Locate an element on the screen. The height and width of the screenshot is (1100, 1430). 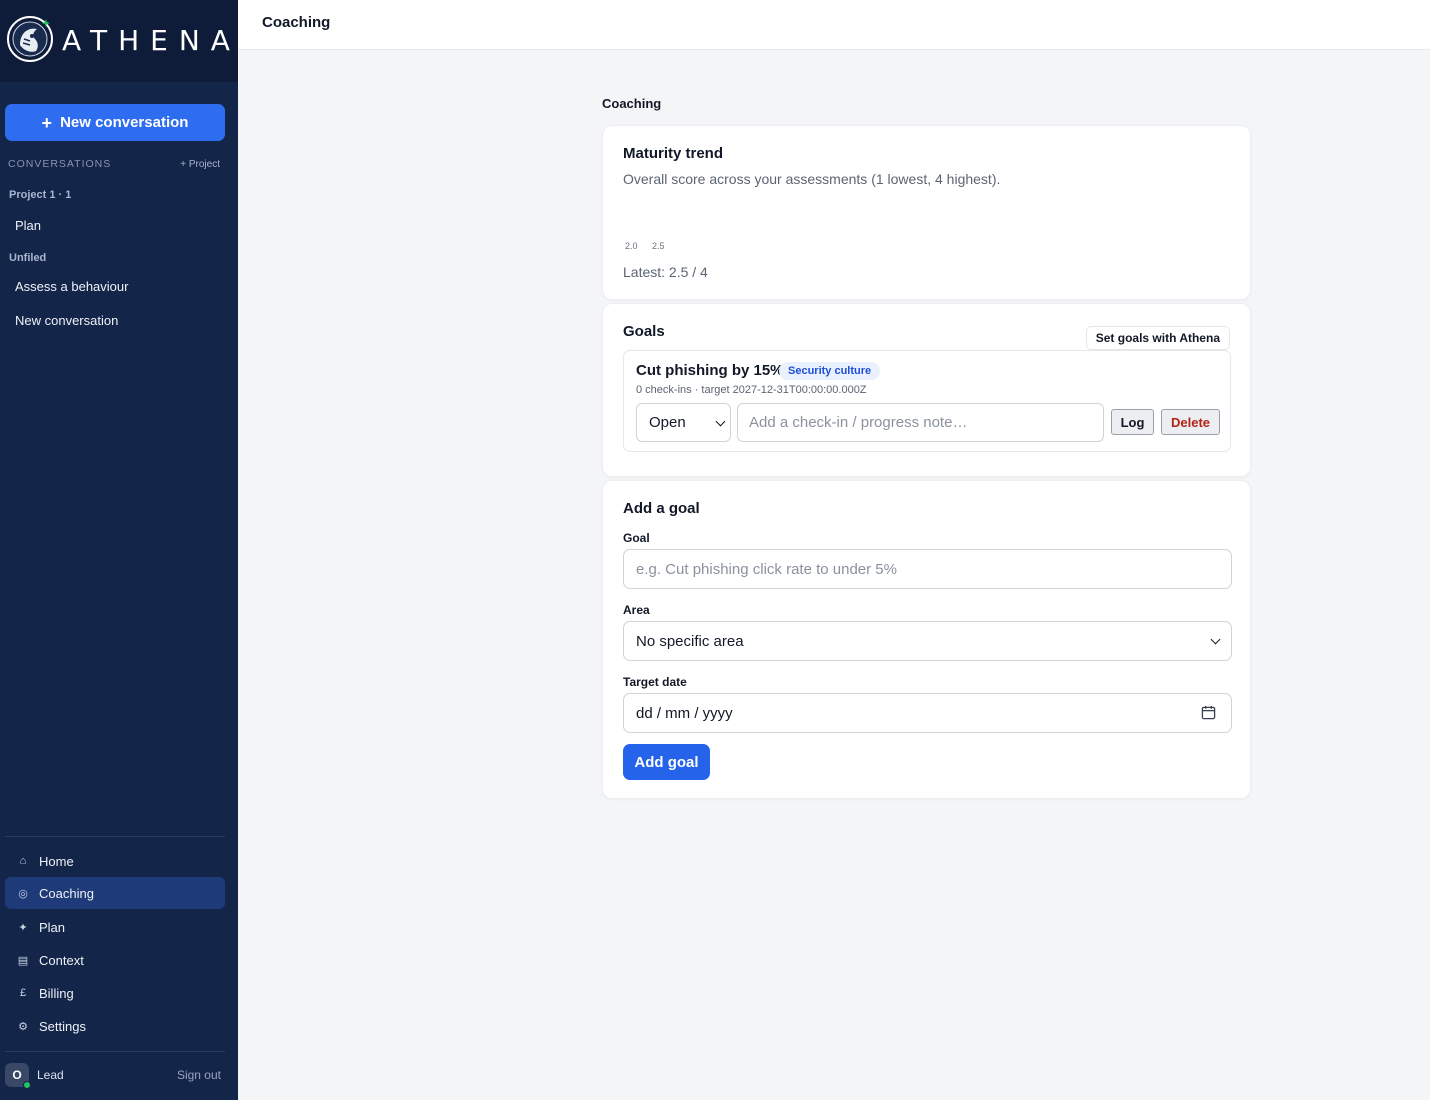
page-title: Coaching is located at coordinates (632, 103).